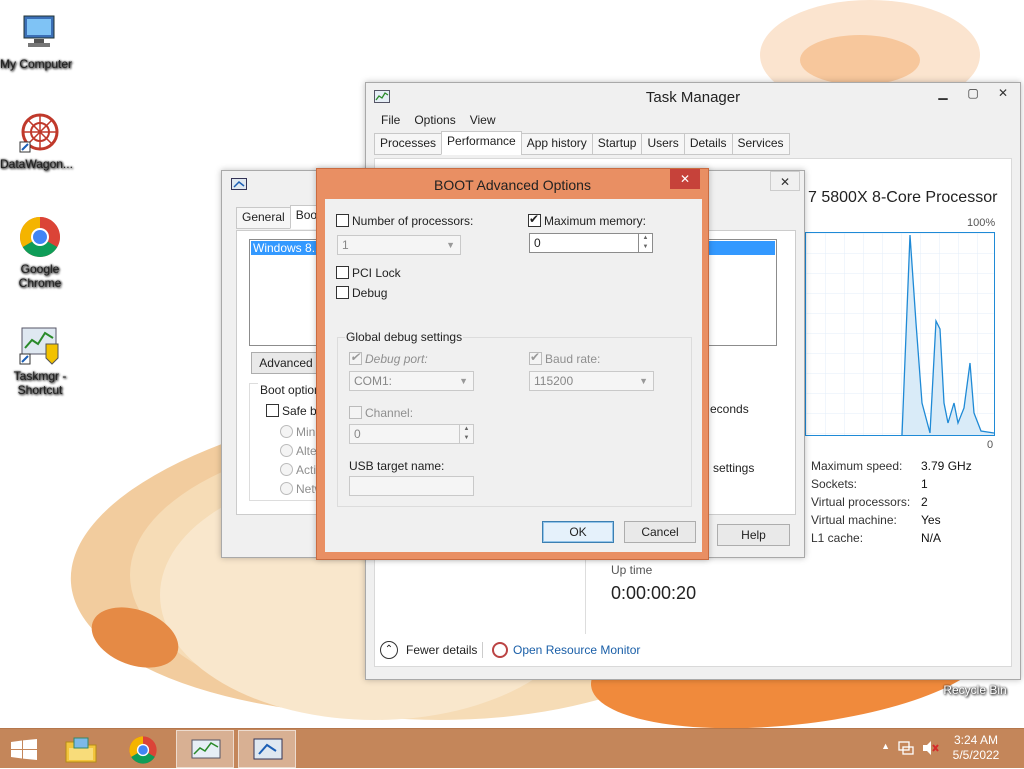  Describe the element at coordinates (981, 223) in the screenshot. I see `chart-max-label: 100%` at that location.